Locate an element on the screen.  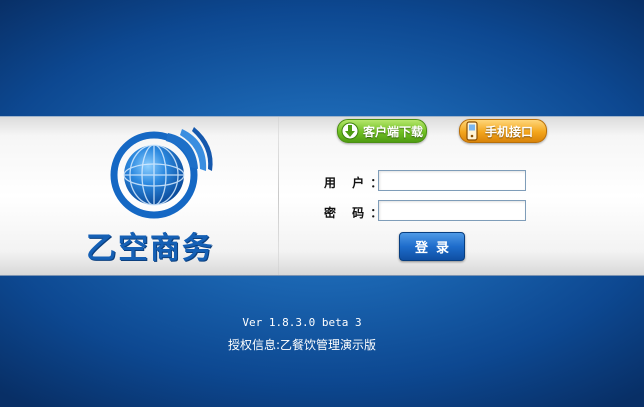
client-download-button: 客户端下载 is located at coordinates (382, 131).